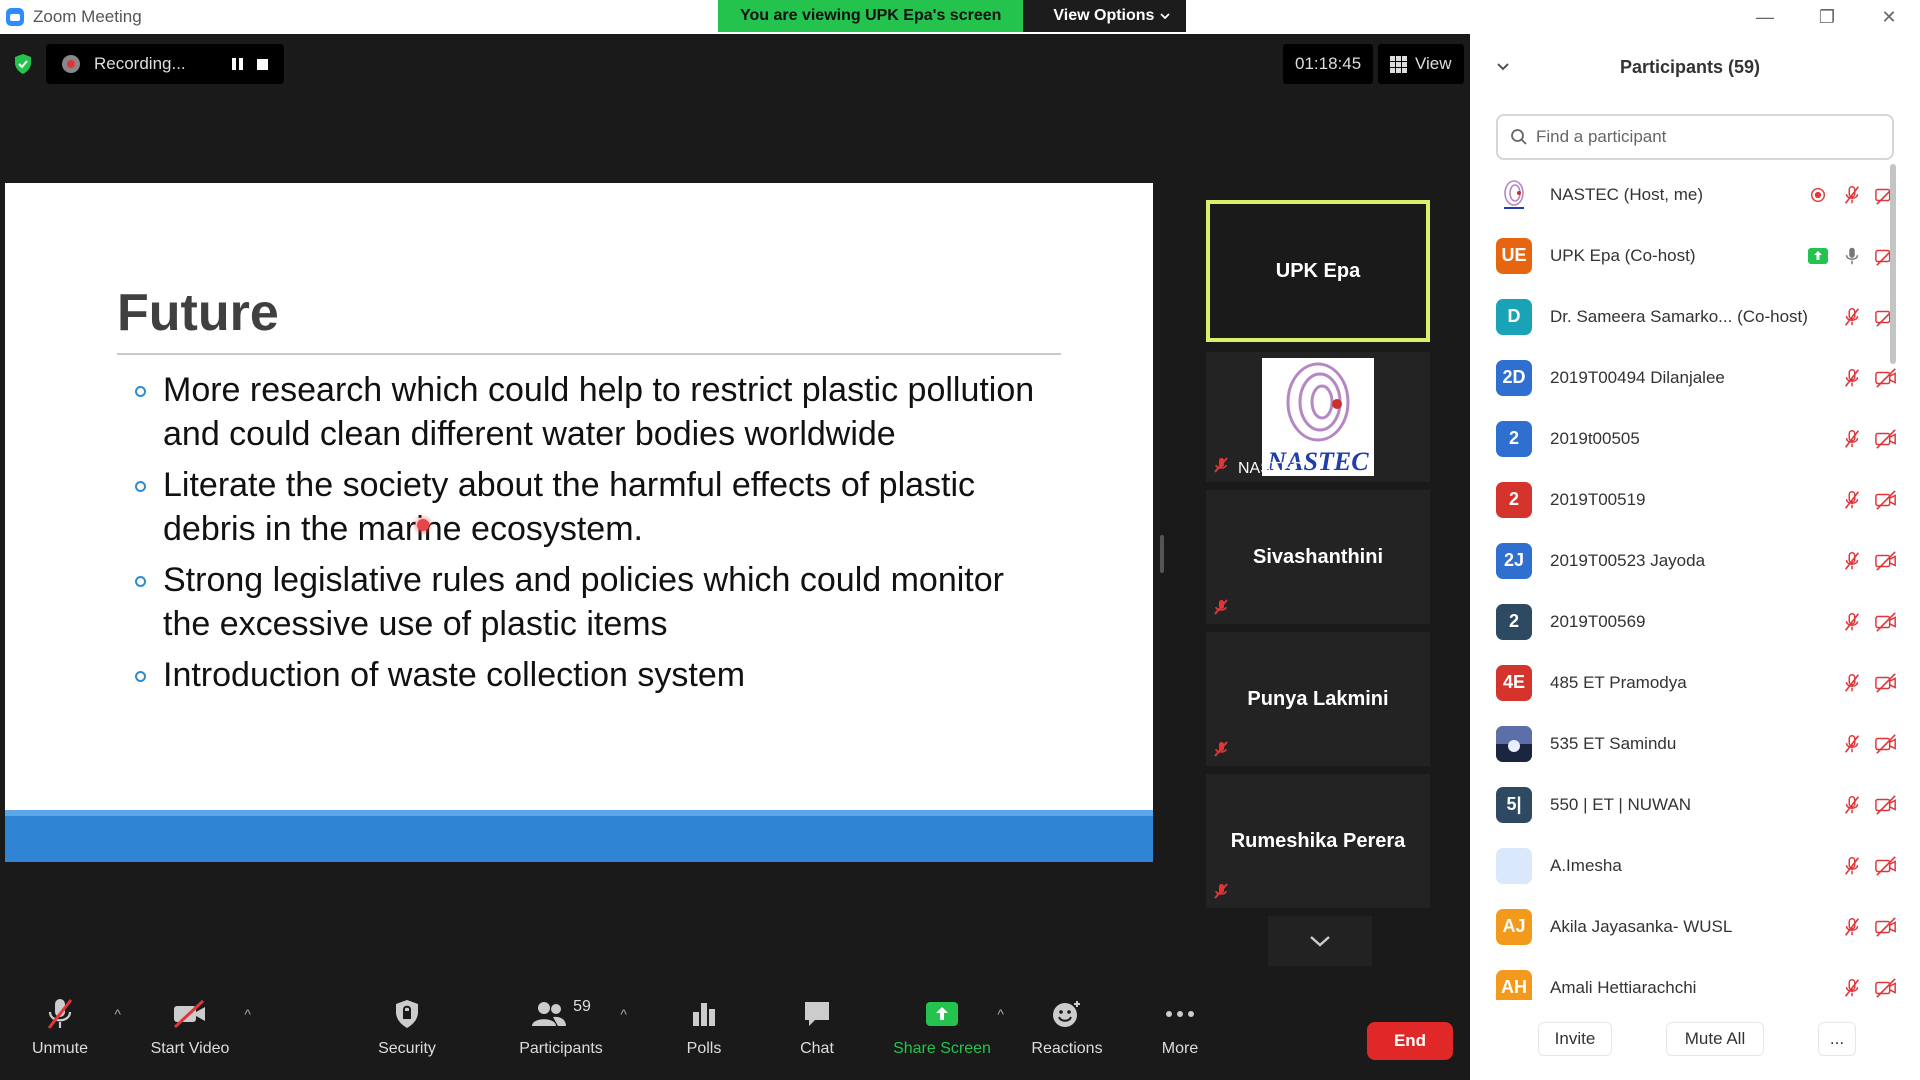  Describe the element at coordinates (1513, 621) in the screenshot. I see `avatar-initials: 2` at that location.